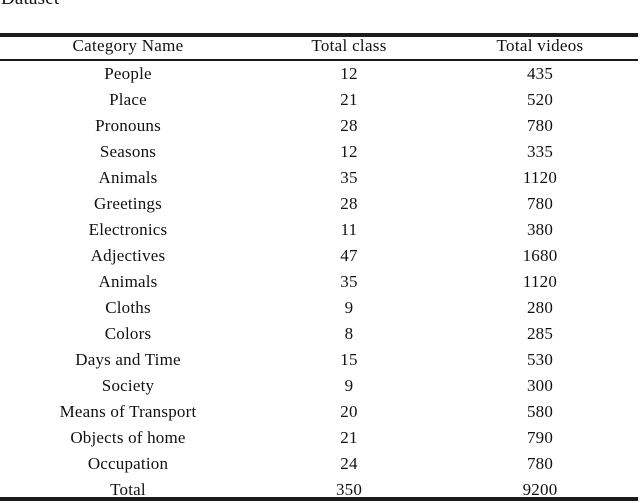  What do you see at coordinates (319, 152) in the screenshot?
I see `table-row: Seasons 12 335` at bounding box center [319, 152].